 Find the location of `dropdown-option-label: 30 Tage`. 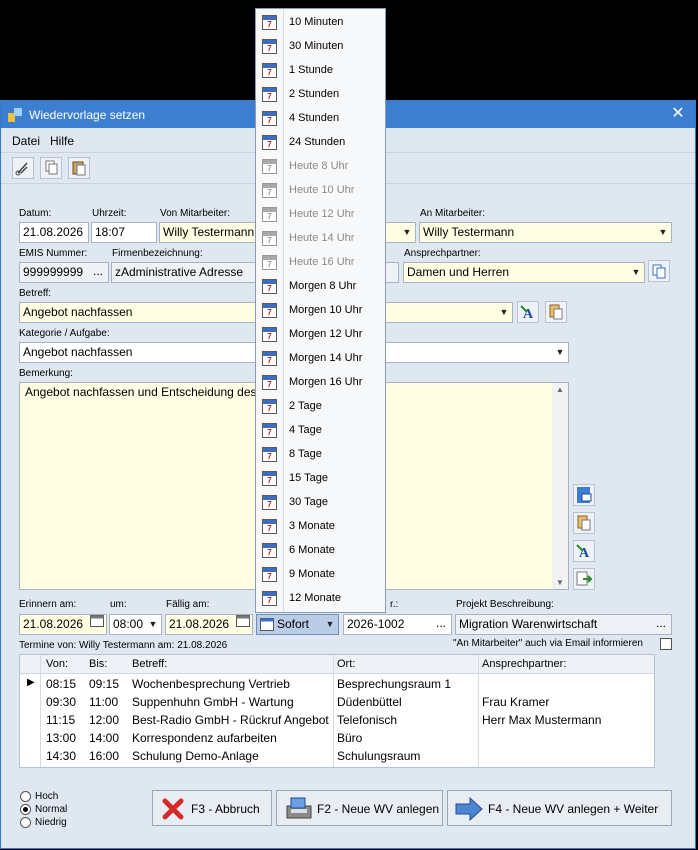

dropdown-option-label: 30 Tage is located at coordinates (308, 502).